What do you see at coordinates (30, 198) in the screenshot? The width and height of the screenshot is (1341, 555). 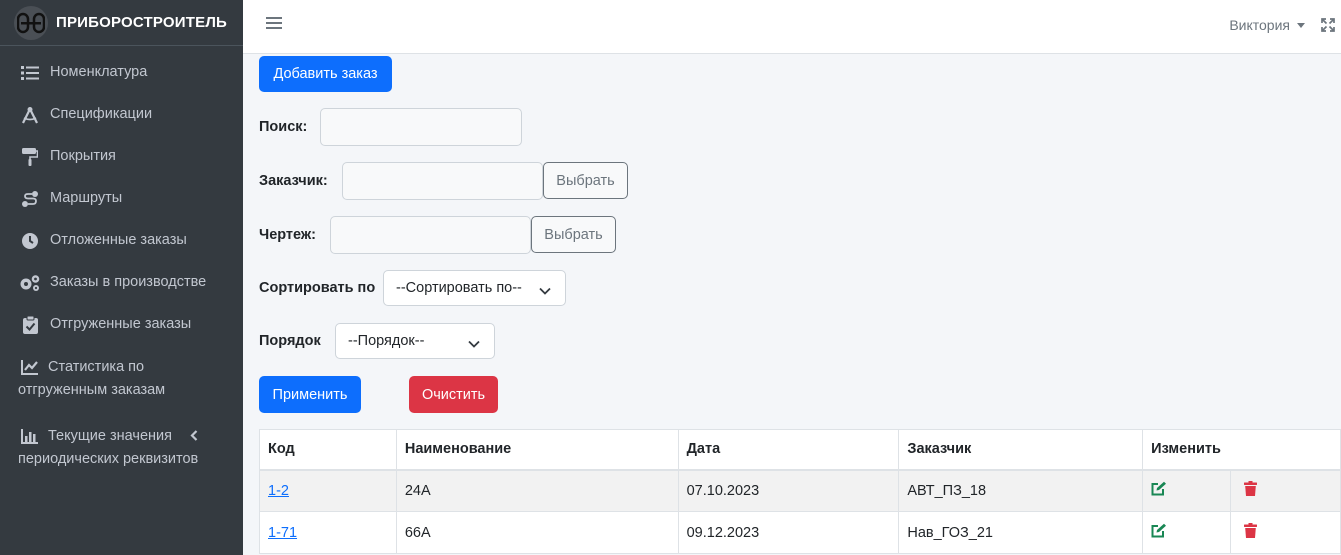 I see `route-icon` at bounding box center [30, 198].